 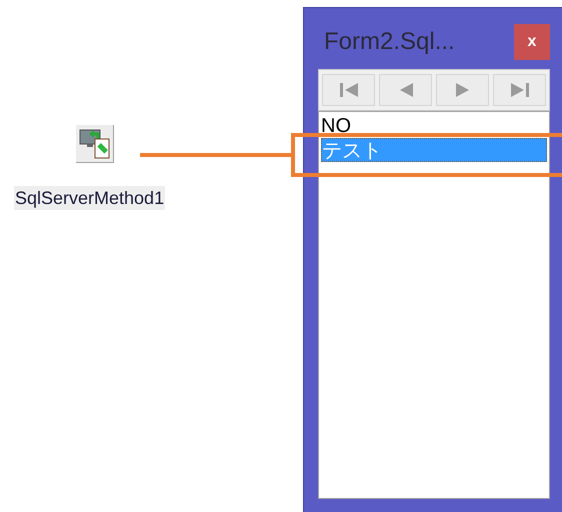 What do you see at coordinates (434, 126) in the screenshot?
I see `list-item: NO` at bounding box center [434, 126].